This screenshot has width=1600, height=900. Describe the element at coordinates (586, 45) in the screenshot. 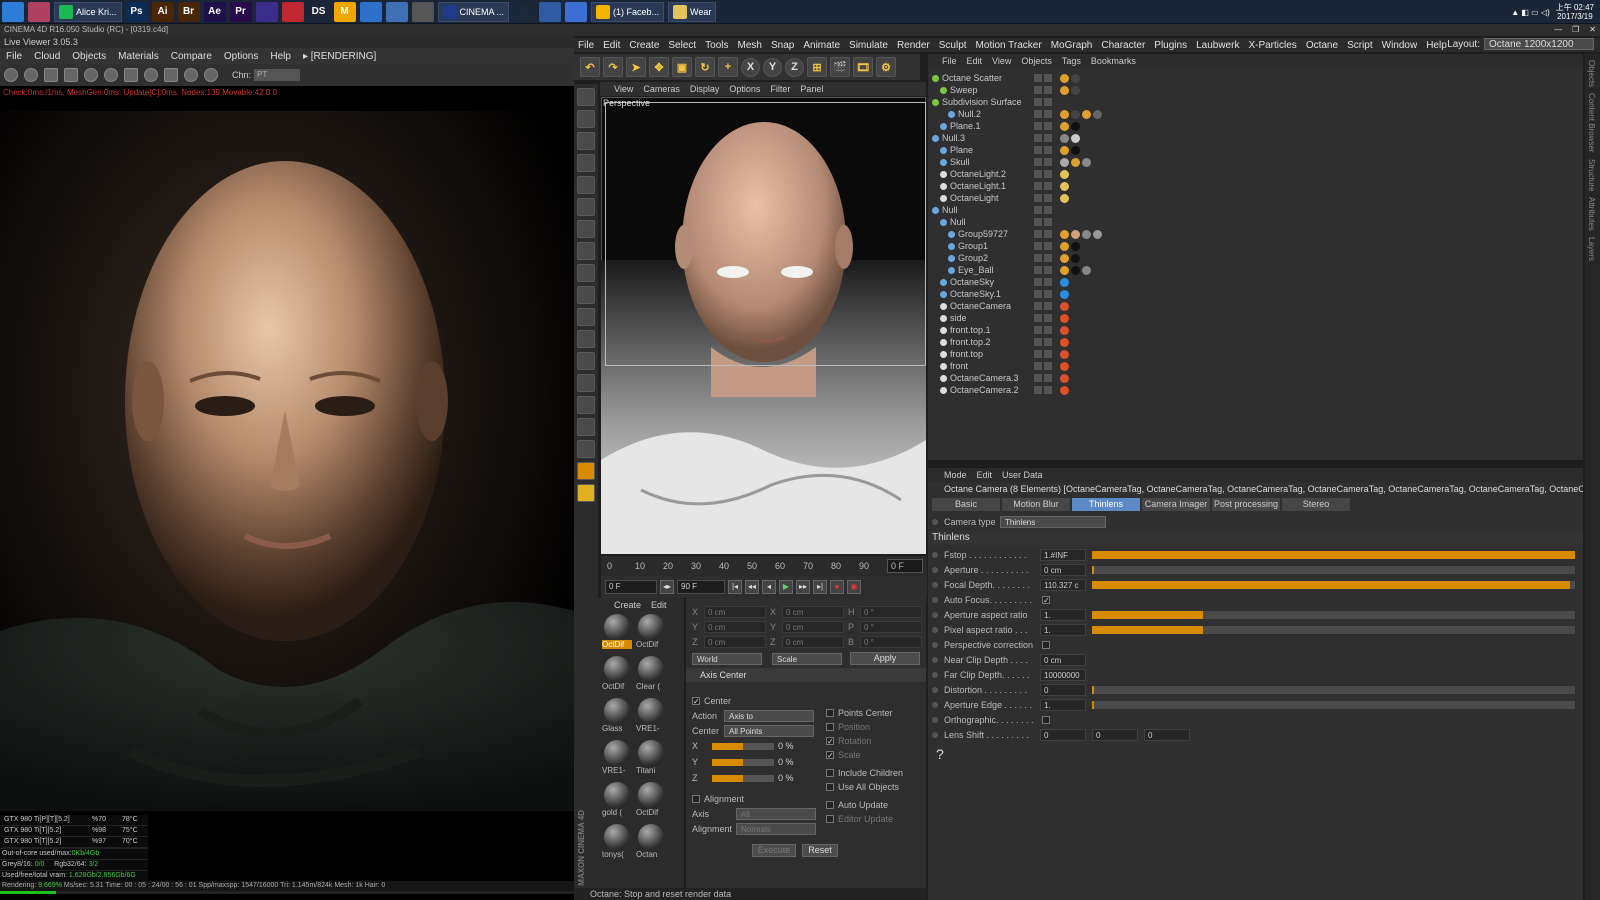

I see `main-menu-item: File` at that location.